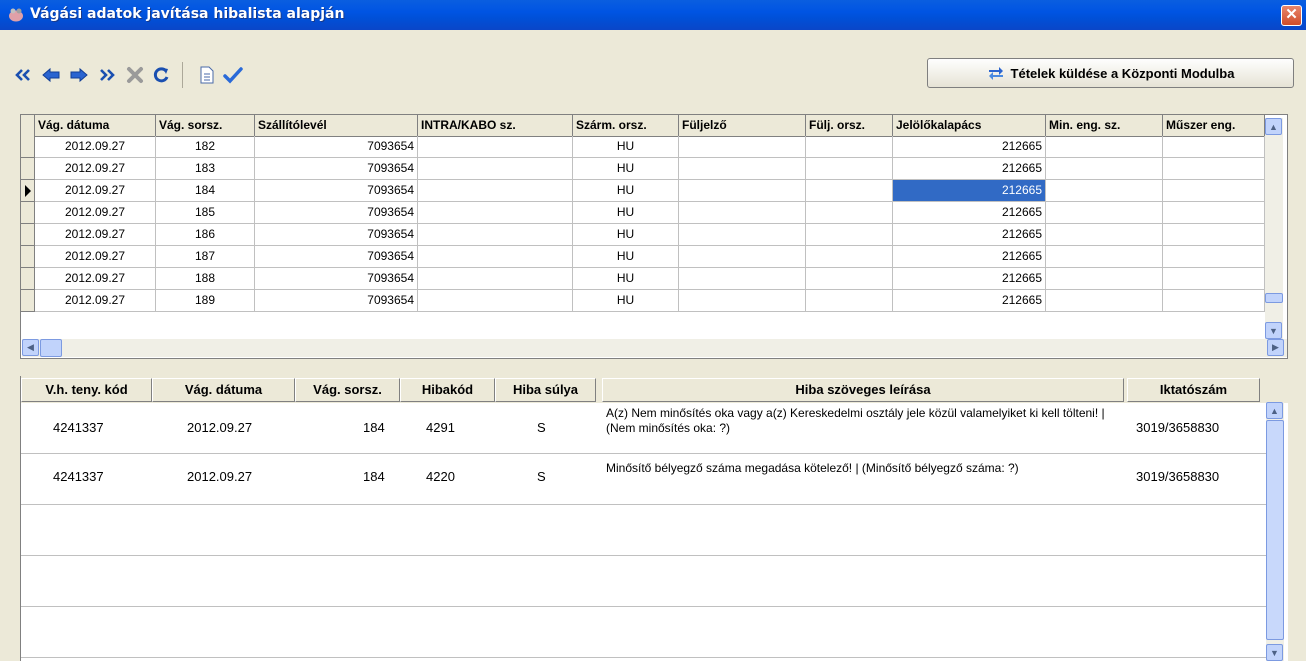 The image size is (1306, 661). Describe the element at coordinates (1274, 410) in the screenshot. I see `scroll-up-button: ▲` at that location.